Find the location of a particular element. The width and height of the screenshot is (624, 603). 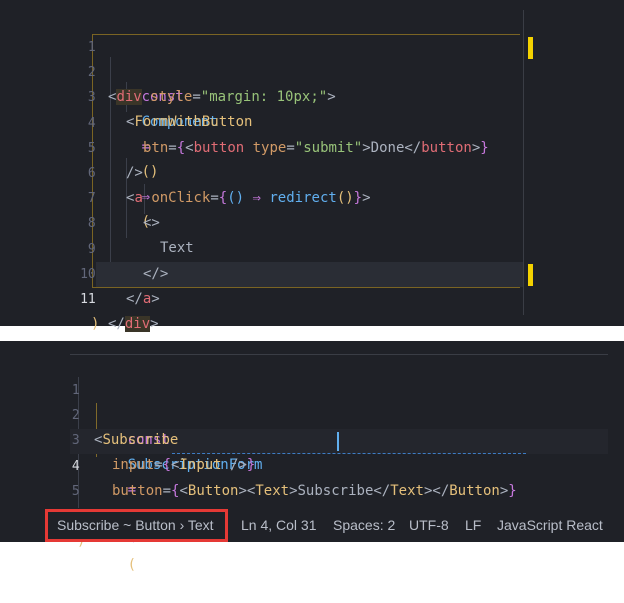

code-line: 6 <a onClick={() ⇒ redirect()}> is located at coordinates (312, 171).